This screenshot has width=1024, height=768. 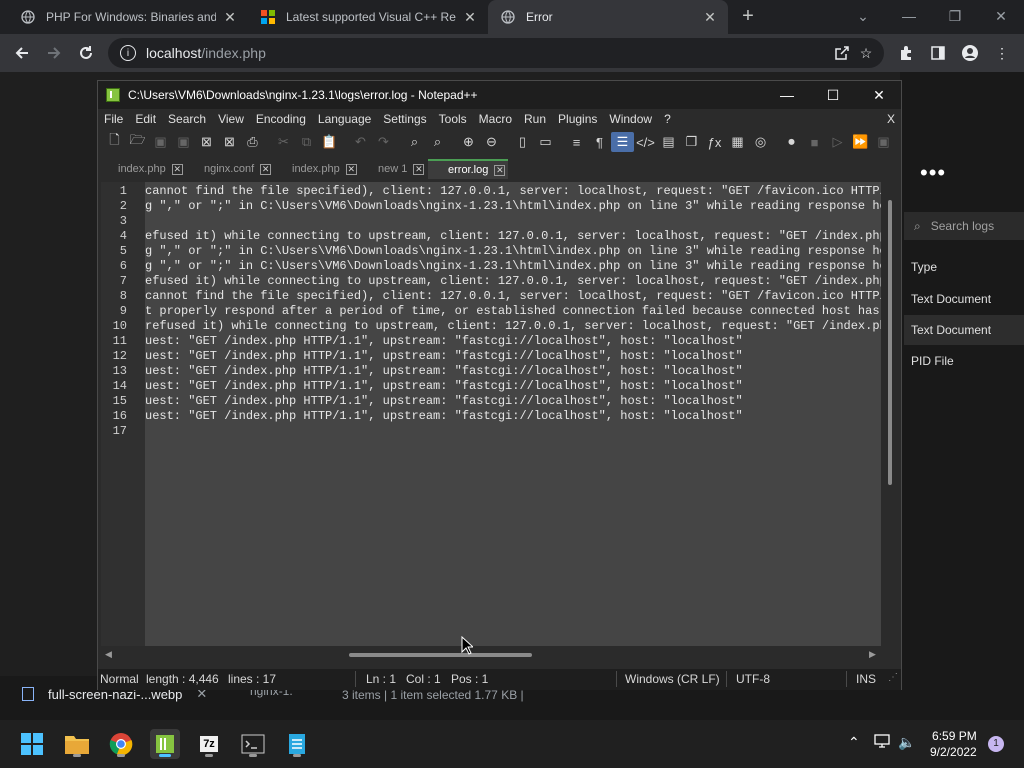 I want to click on cut-icon: ✂, so click(x=283, y=142).